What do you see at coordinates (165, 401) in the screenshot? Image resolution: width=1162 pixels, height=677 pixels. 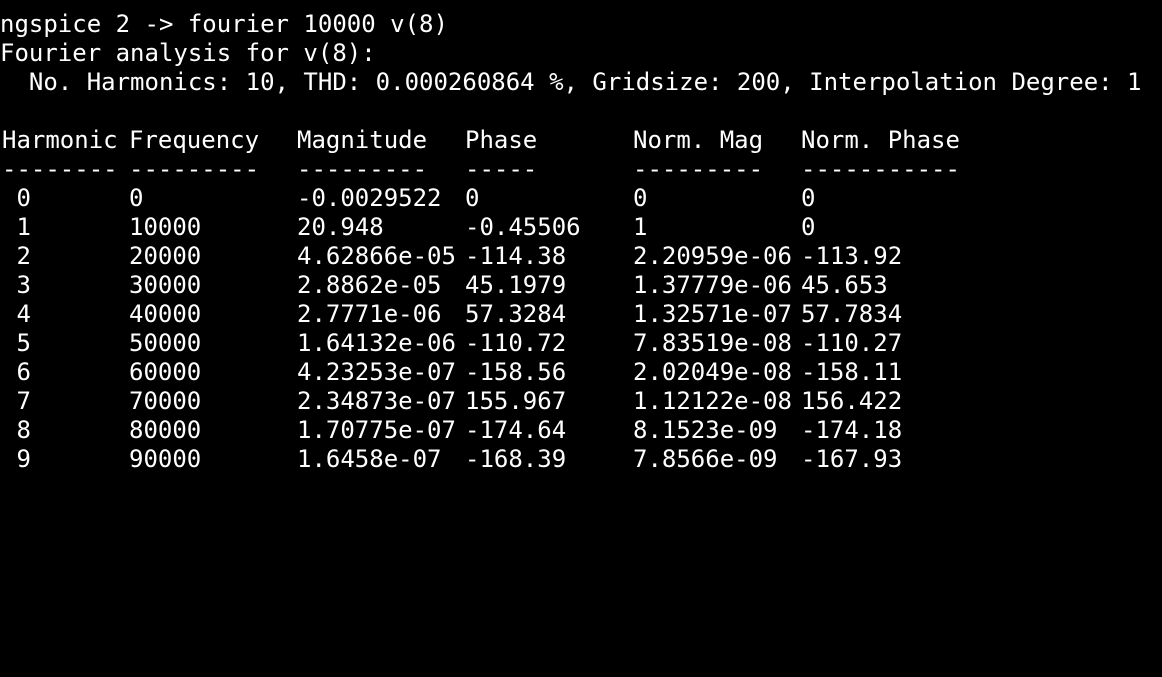 I see `cell-frequency: 70000` at bounding box center [165, 401].